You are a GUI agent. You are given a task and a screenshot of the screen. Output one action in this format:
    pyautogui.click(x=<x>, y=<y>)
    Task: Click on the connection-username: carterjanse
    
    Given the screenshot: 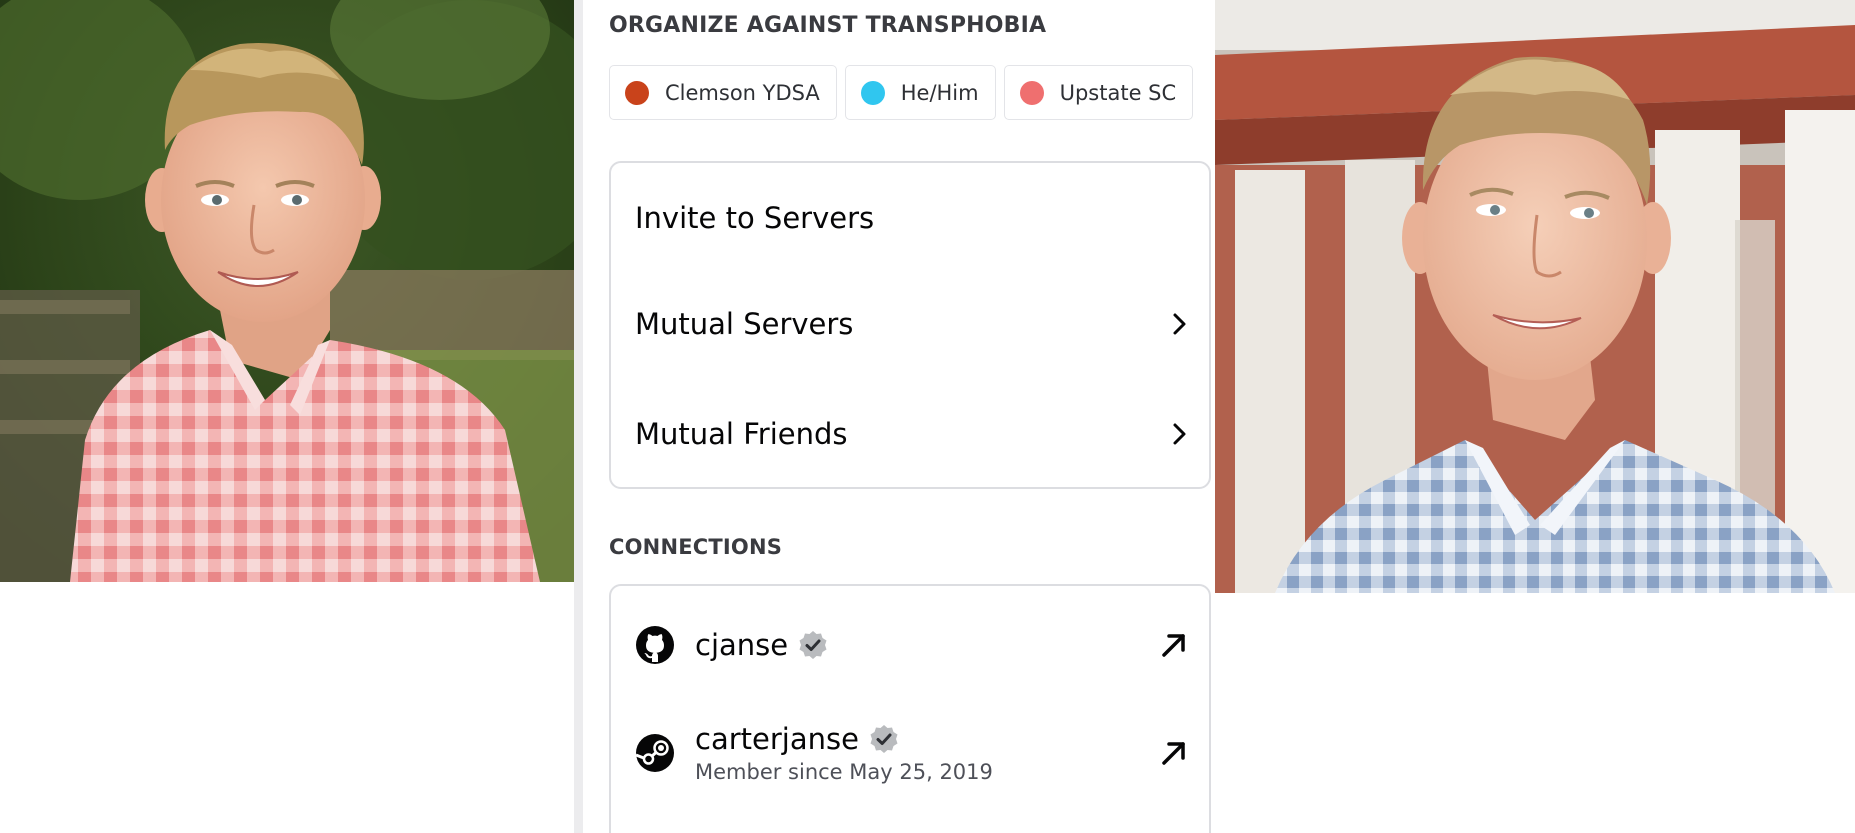 What is the action you would take?
    pyautogui.click(x=777, y=739)
    